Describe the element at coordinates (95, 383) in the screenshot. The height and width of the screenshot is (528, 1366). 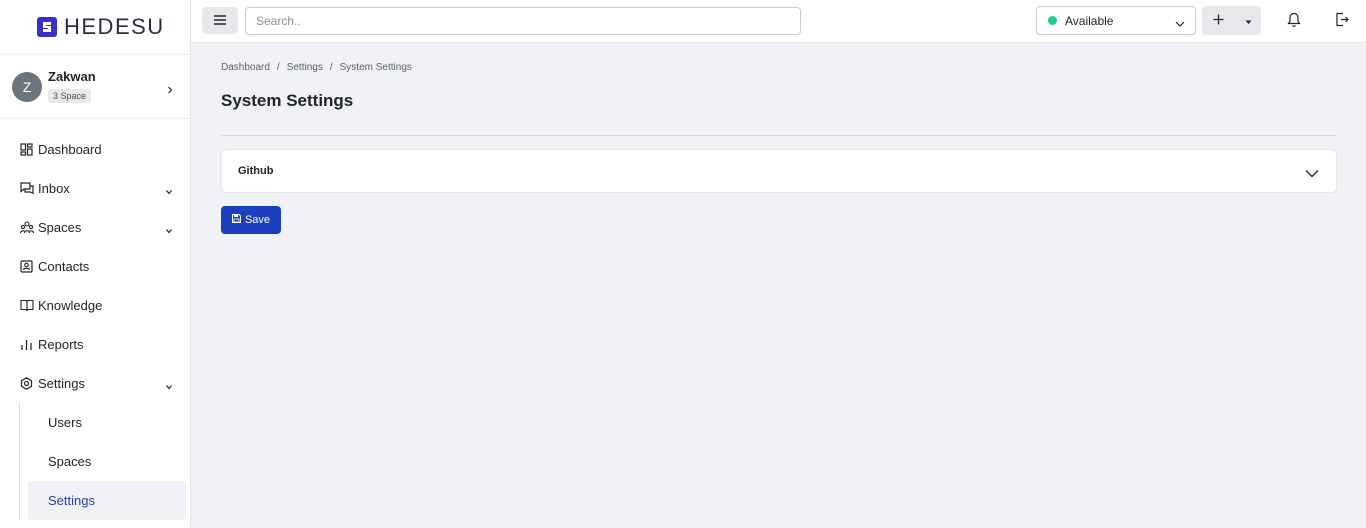
I see `sidebar-item-settings: Settings` at that location.